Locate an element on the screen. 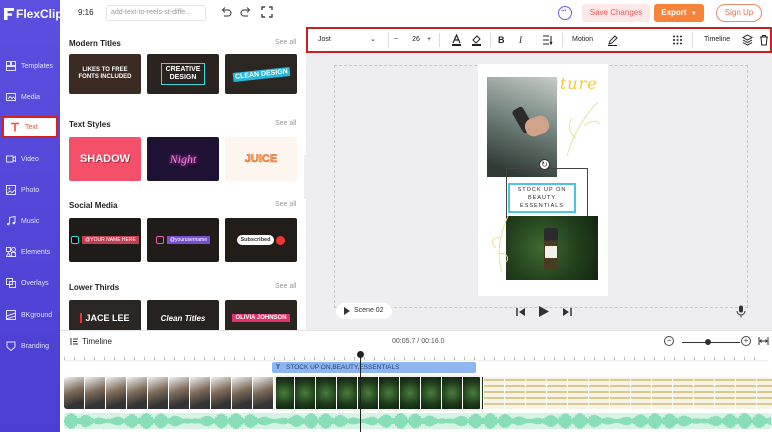 The image size is (772, 432). nav-item-templates: Templates is located at coordinates (30, 66).